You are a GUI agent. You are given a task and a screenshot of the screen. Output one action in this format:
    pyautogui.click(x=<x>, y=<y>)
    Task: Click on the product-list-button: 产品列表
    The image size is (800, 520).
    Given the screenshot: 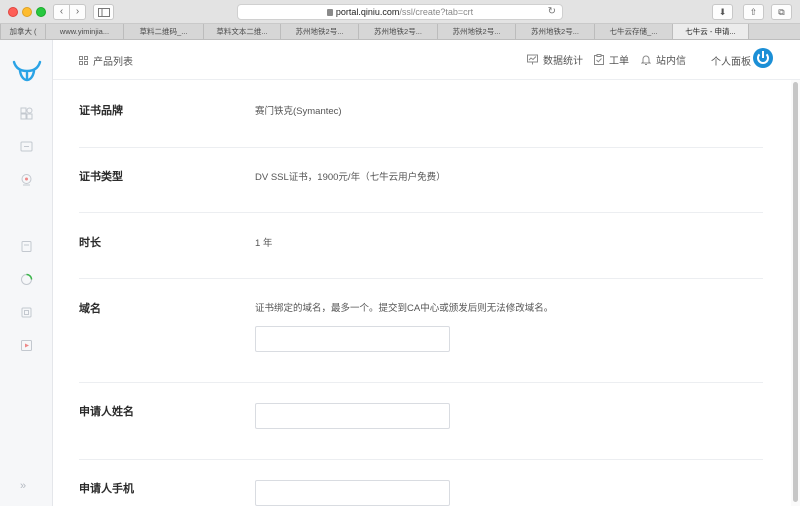 What is the action you would take?
    pyautogui.click(x=106, y=60)
    